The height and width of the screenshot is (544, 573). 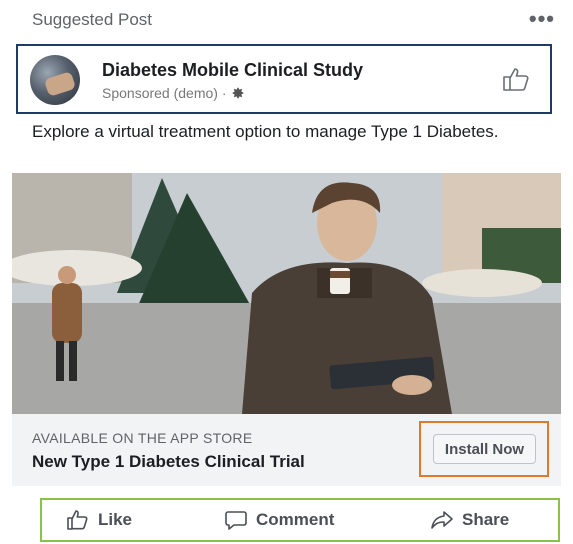 What do you see at coordinates (295, 519) in the screenshot?
I see `comment-label: Comment` at bounding box center [295, 519].